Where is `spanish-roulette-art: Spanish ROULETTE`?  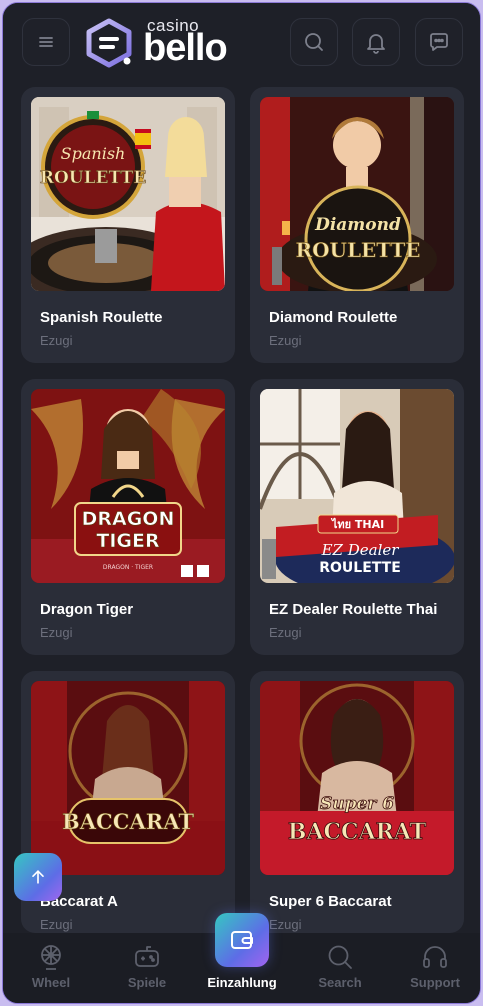 spanish-roulette-art: Spanish ROULETTE is located at coordinates (128, 194).